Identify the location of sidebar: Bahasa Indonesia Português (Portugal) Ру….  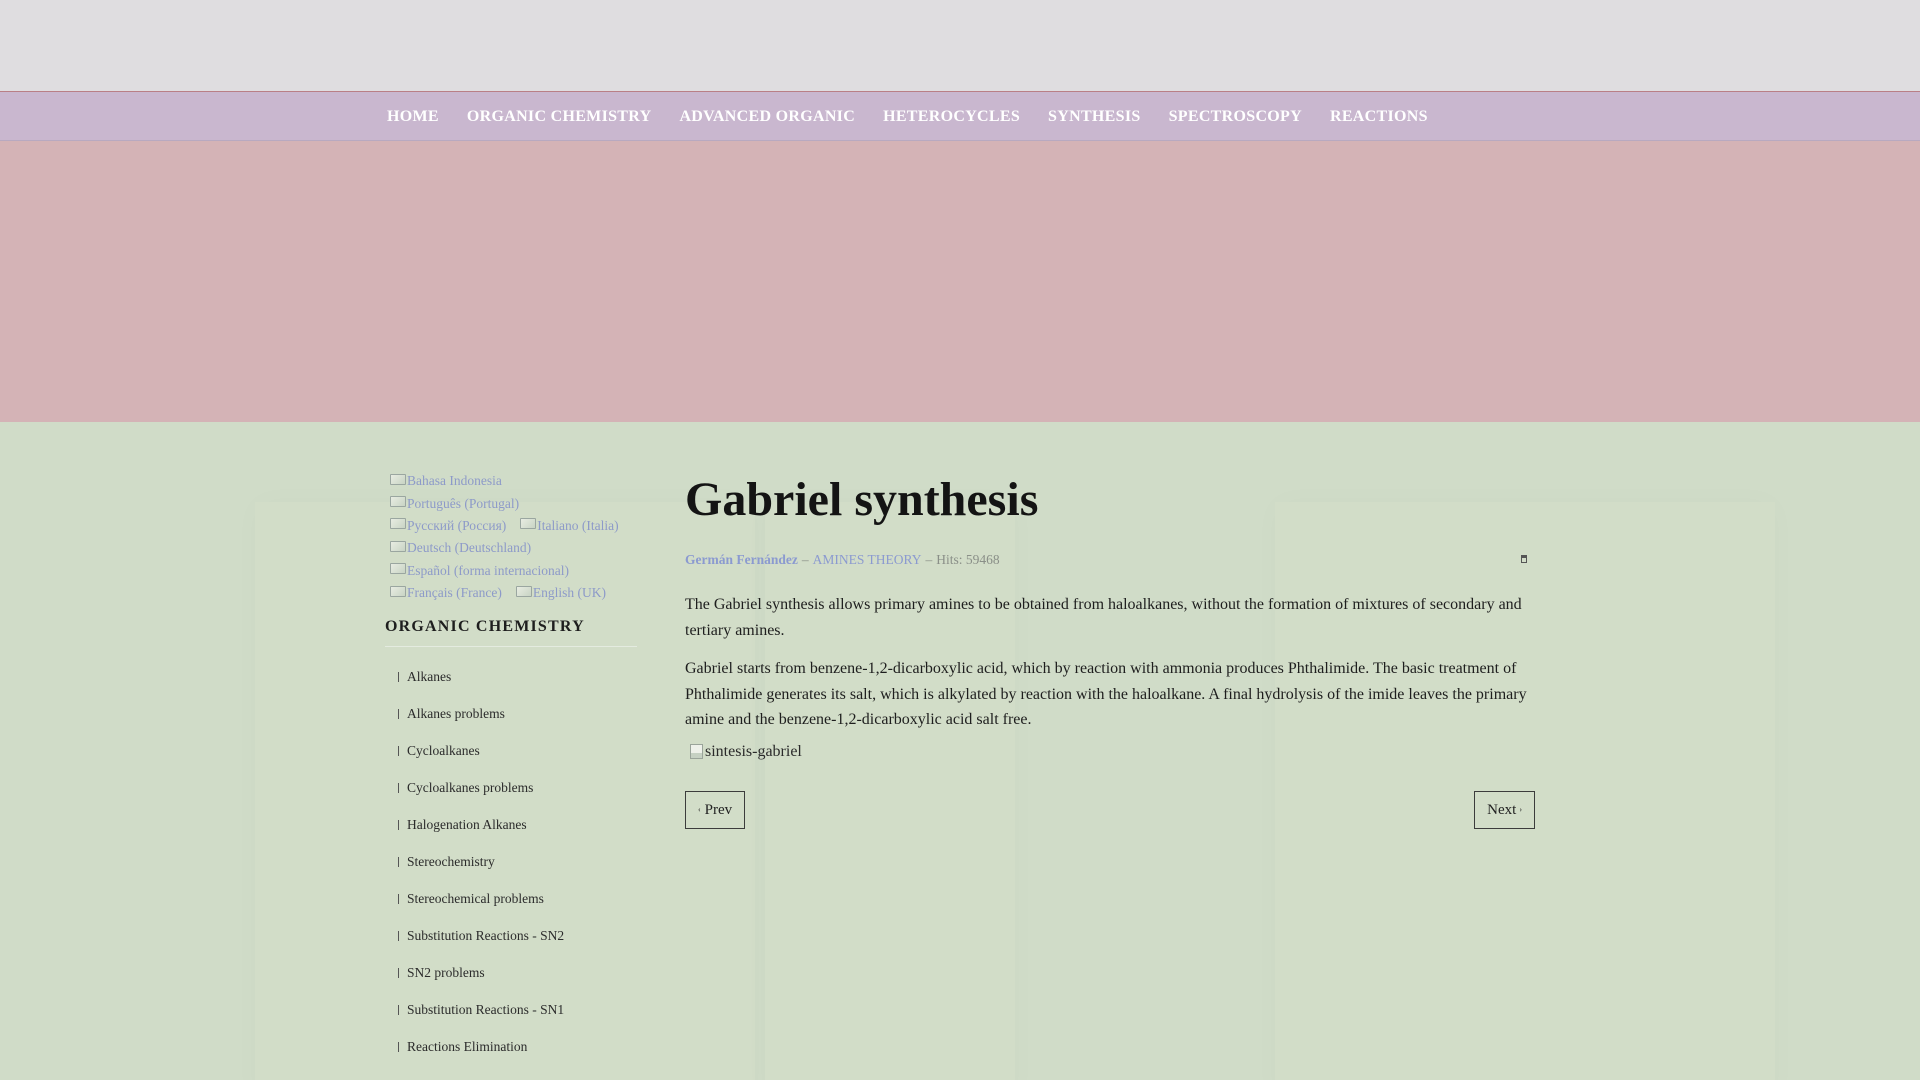
(511, 773).